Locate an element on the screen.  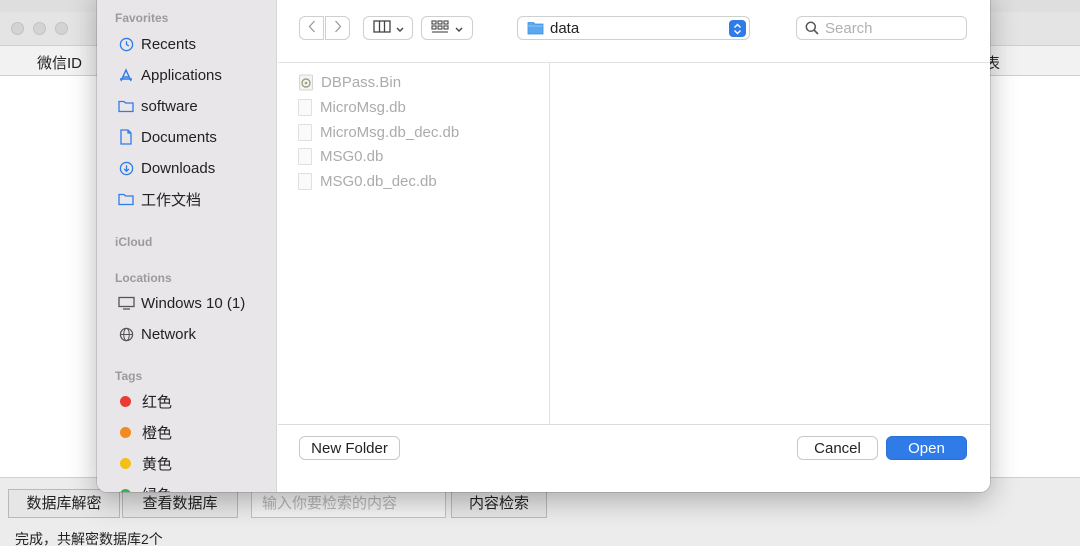
sidebar-item-label: Network is located at coordinates (169, 334).